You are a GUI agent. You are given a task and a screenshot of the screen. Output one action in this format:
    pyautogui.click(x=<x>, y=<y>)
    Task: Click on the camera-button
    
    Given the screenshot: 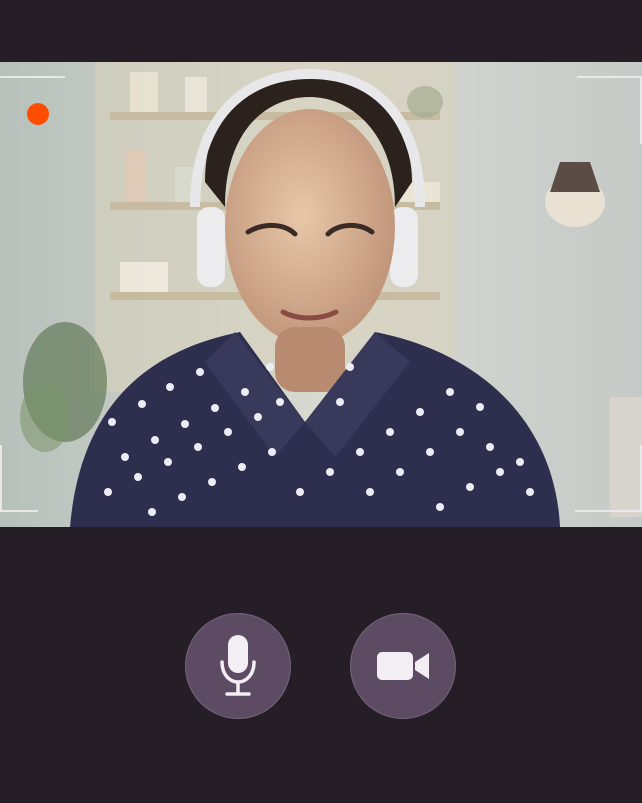 What is the action you would take?
    pyautogui.click(x=403, y=666)
    